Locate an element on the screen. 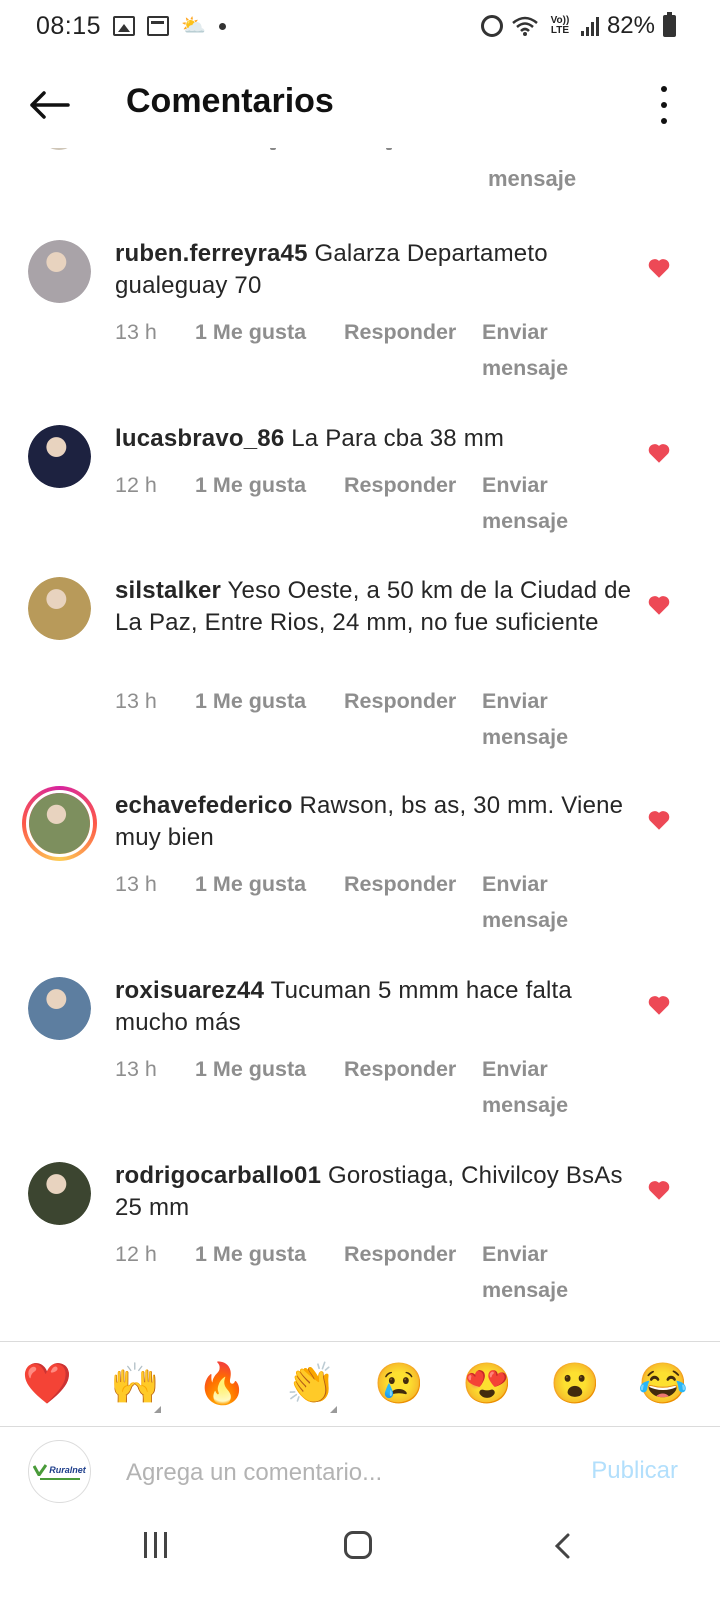  news-notification-icon is located at coordinates (158, 26).